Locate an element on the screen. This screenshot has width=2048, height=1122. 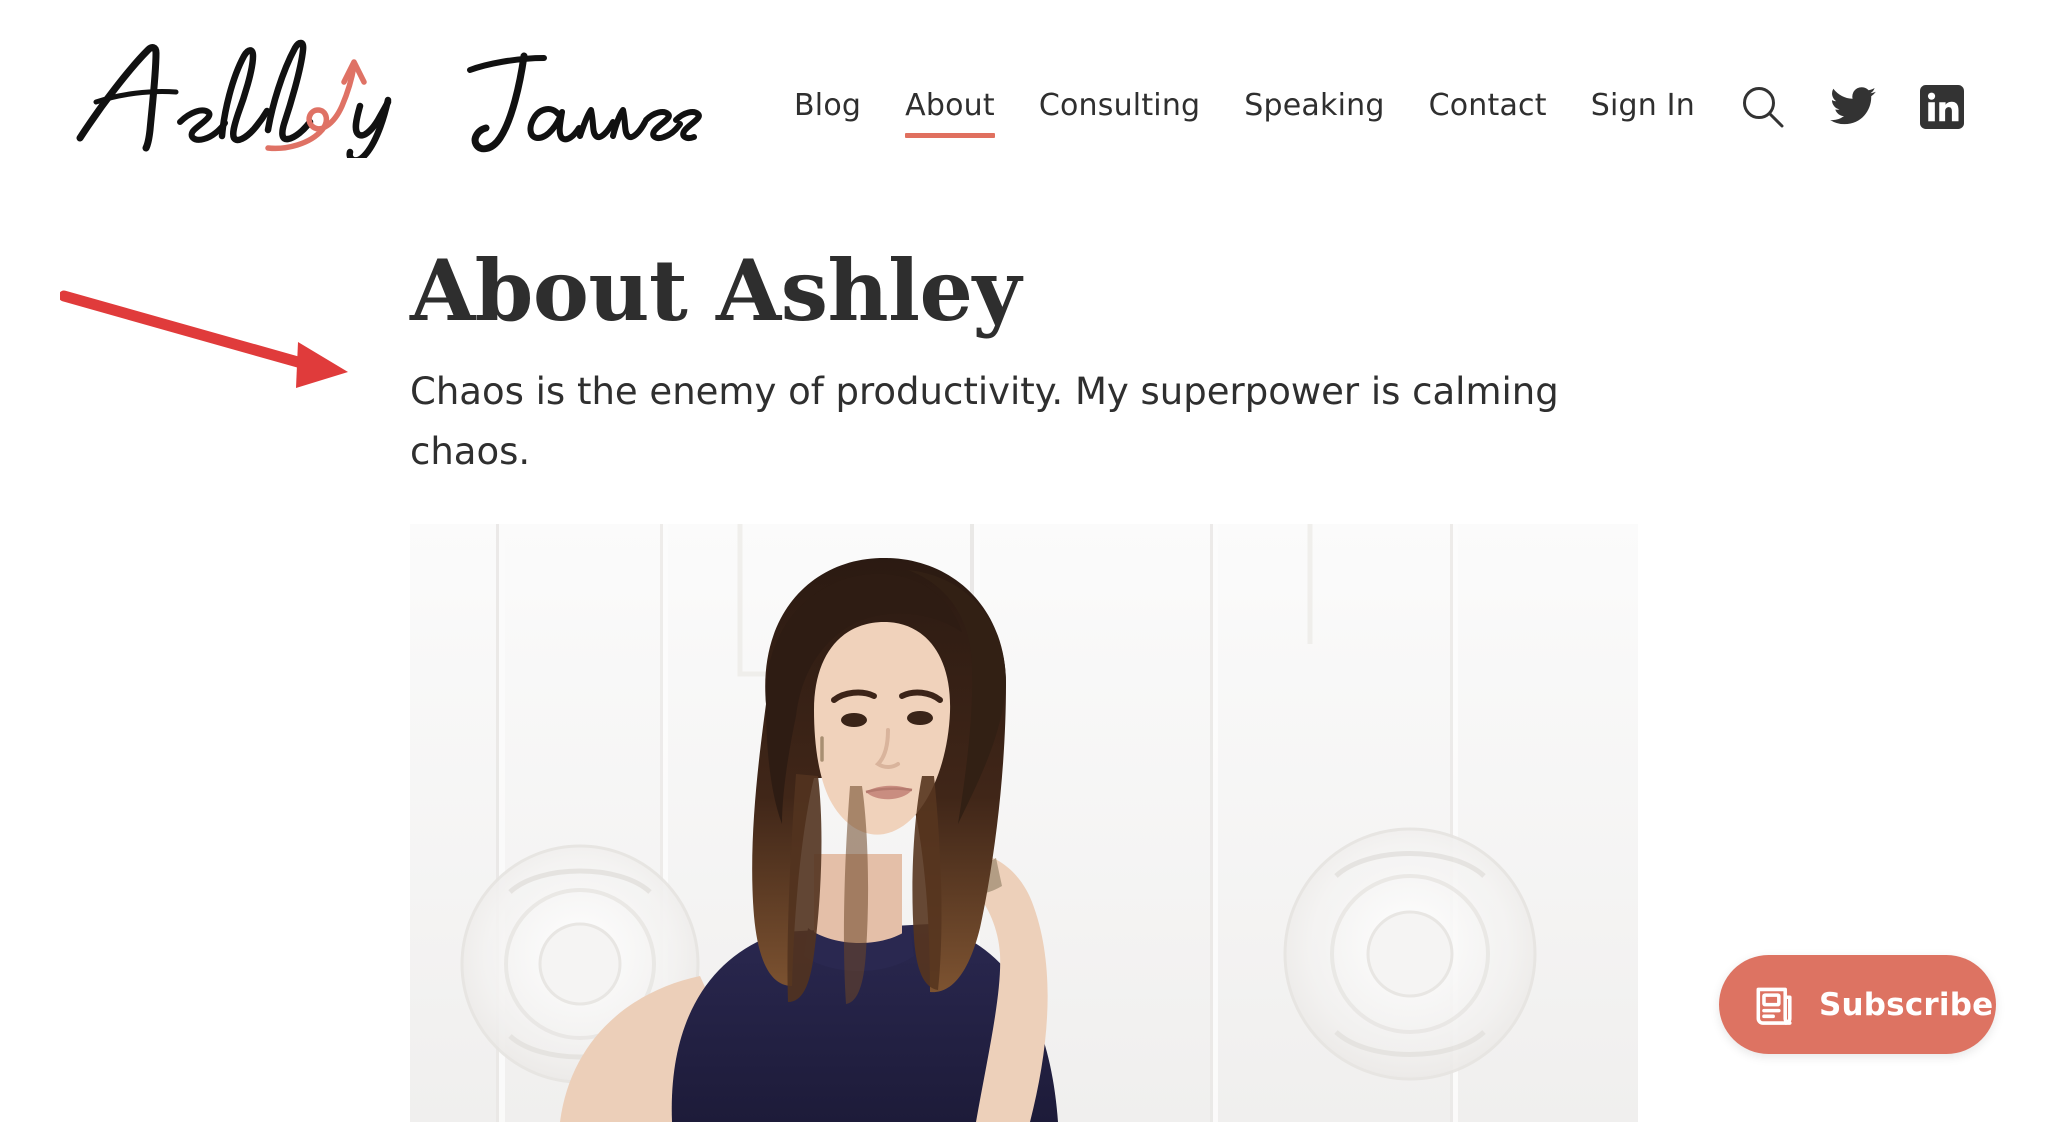
red-arrow-glyph is located at coordinates (203, 339).